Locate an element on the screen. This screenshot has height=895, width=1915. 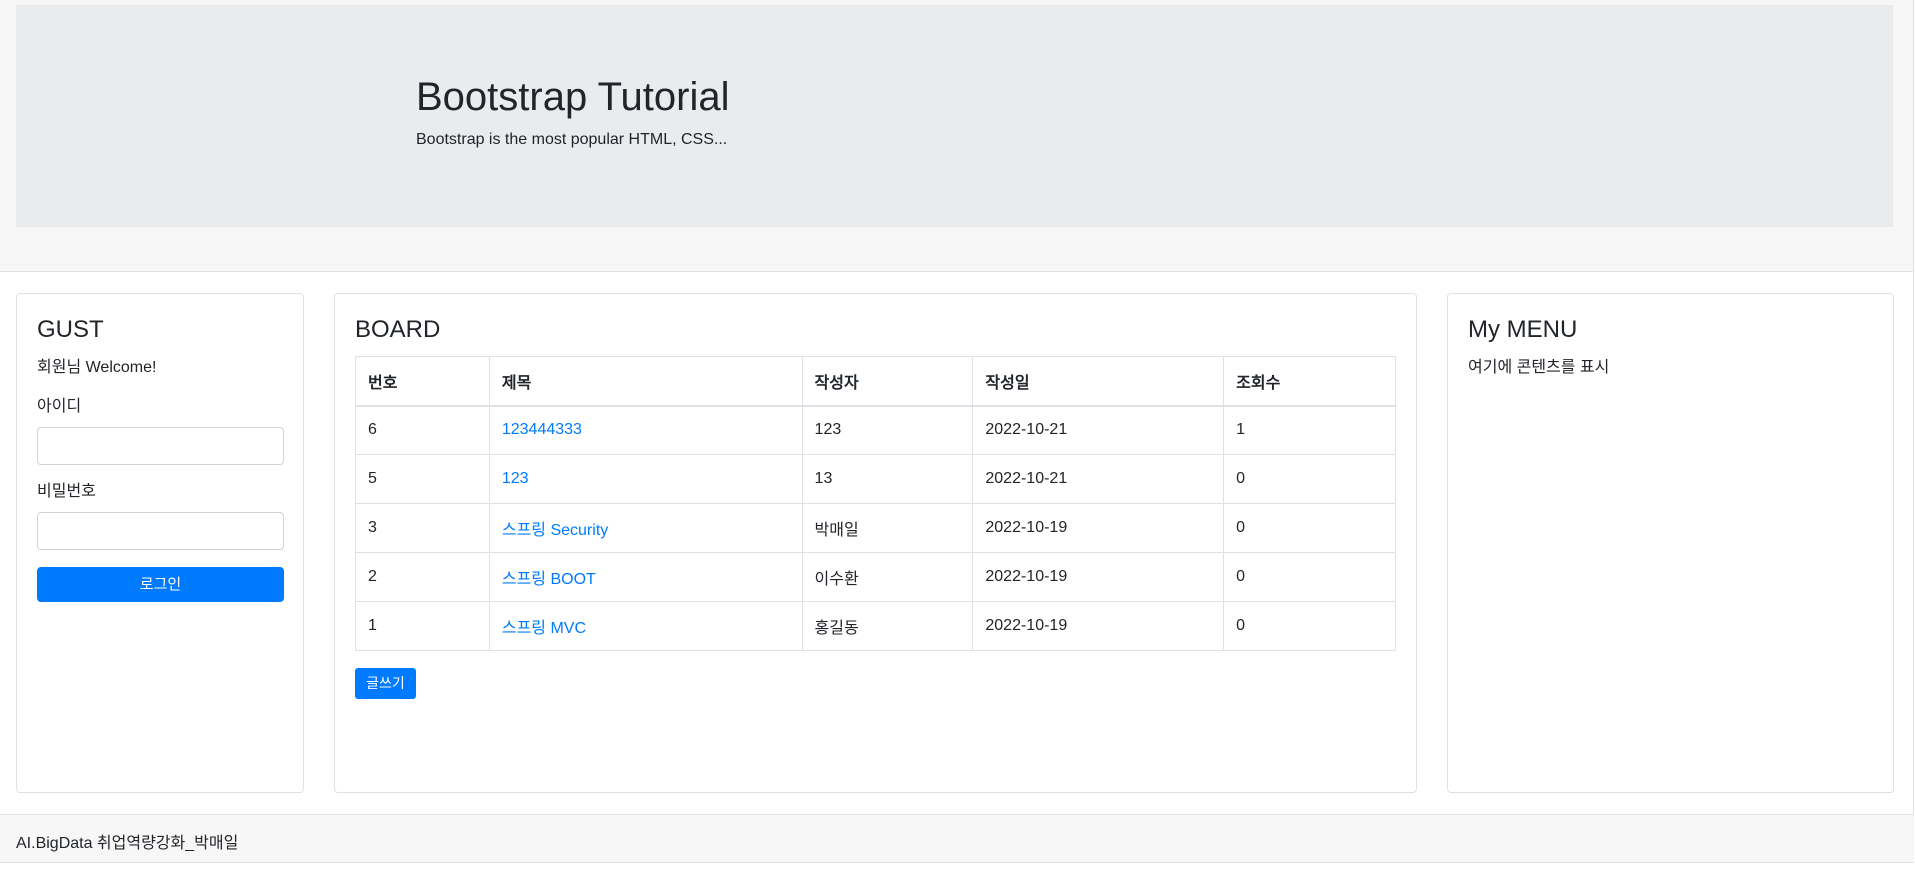
post-number: 1 is located at coordinates (422, 626).